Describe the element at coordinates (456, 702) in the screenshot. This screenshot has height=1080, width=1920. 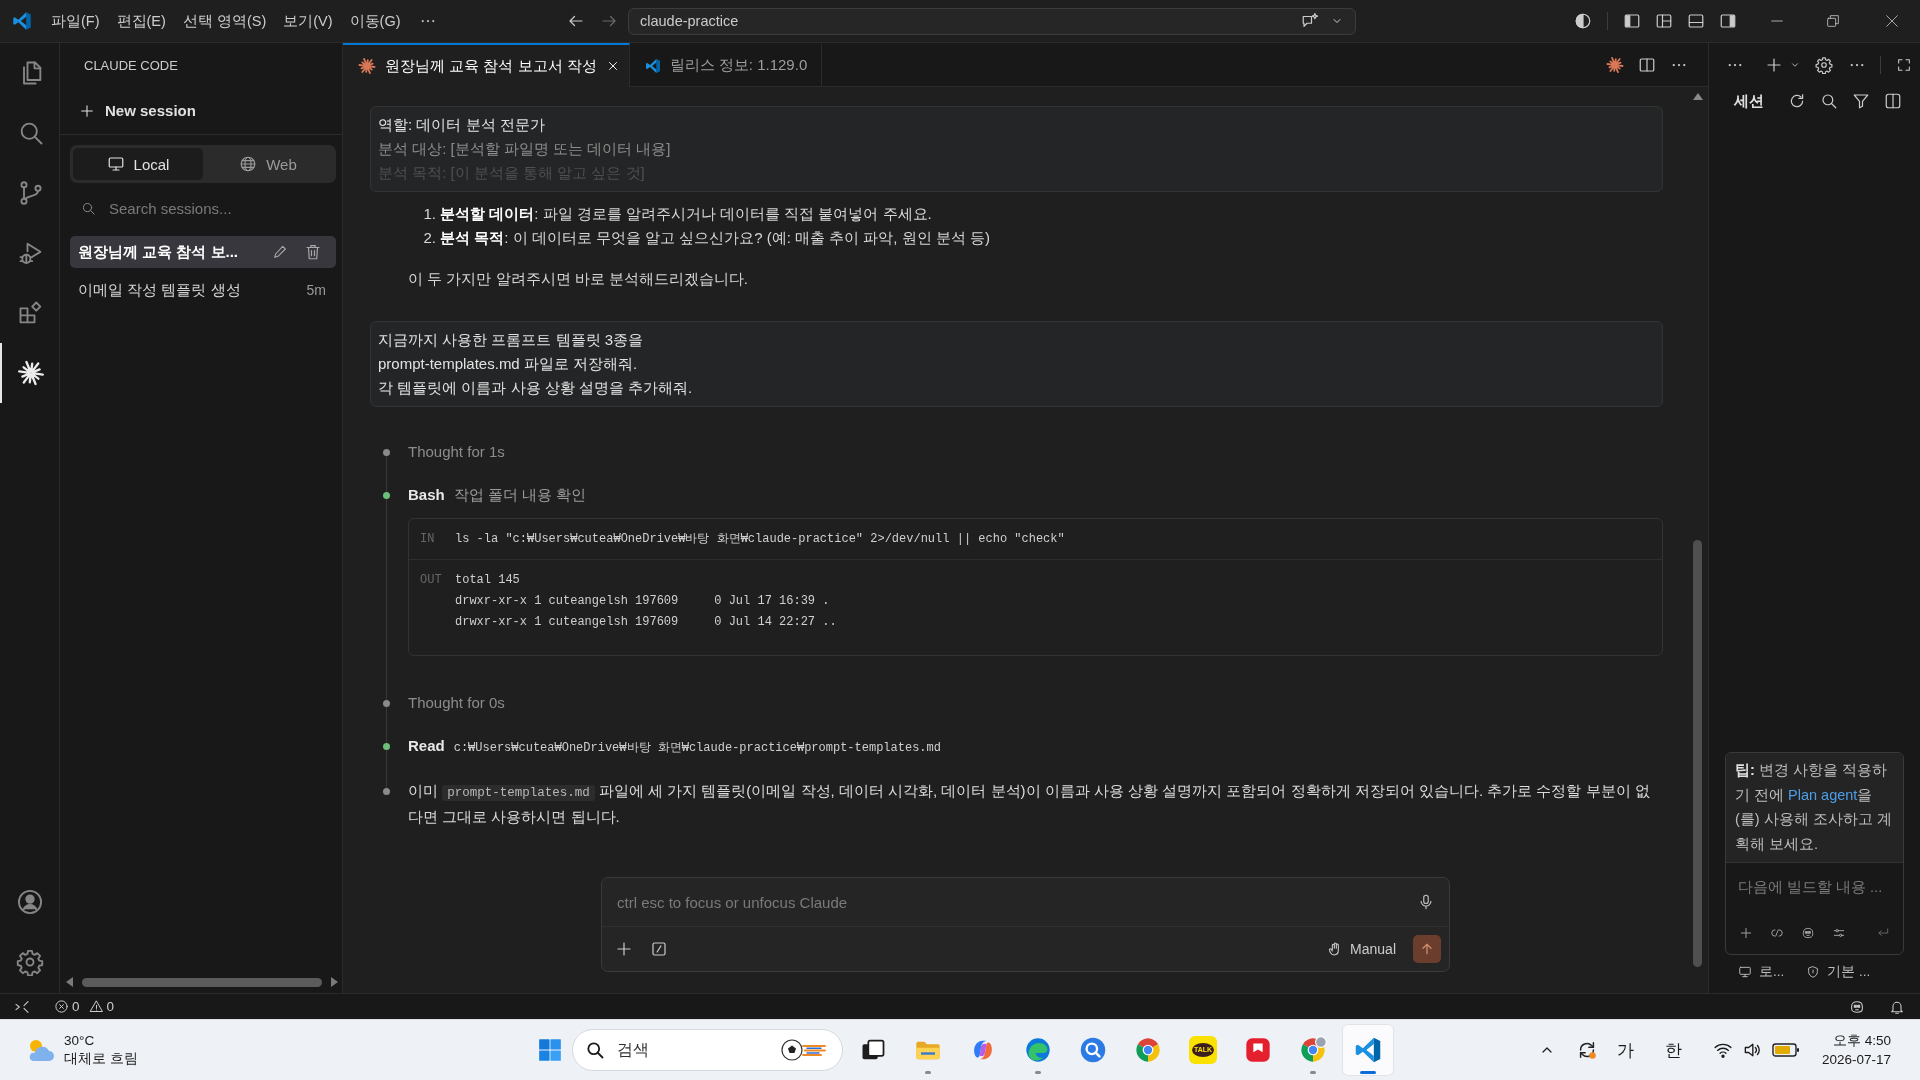
I see `thought-label: Thought for 0s` at that location.